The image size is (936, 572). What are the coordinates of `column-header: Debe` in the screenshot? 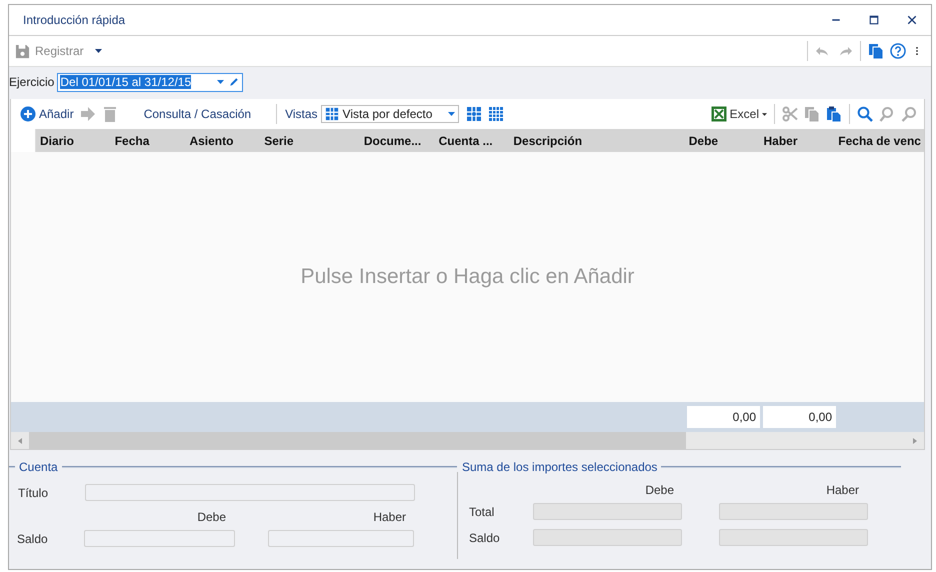 It's located at (722, 140).